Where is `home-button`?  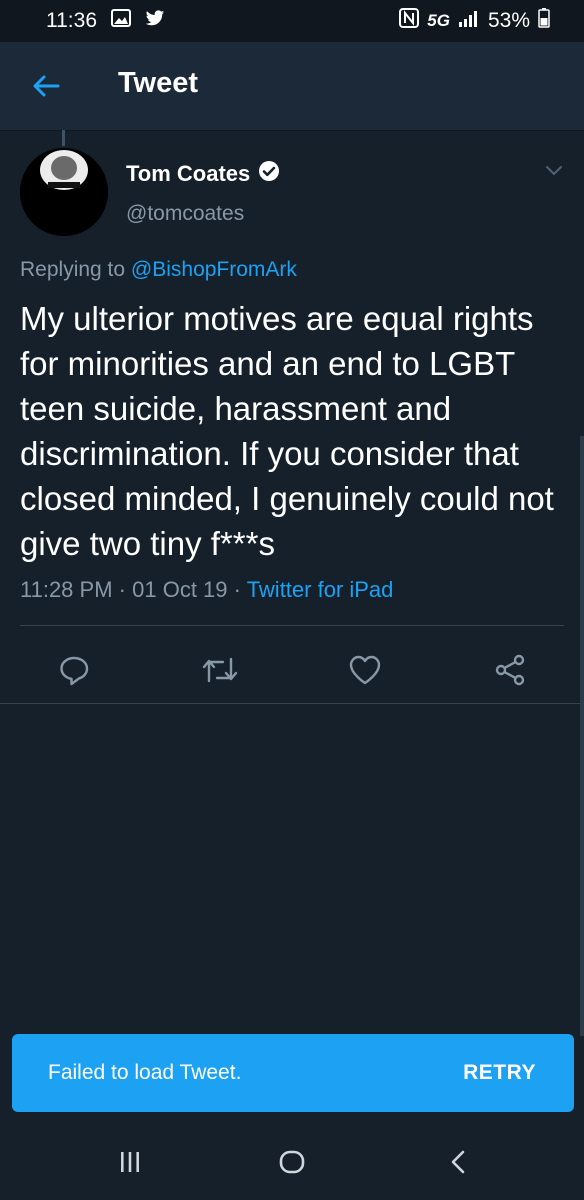 home-button is located at coordinates (292, 1162).